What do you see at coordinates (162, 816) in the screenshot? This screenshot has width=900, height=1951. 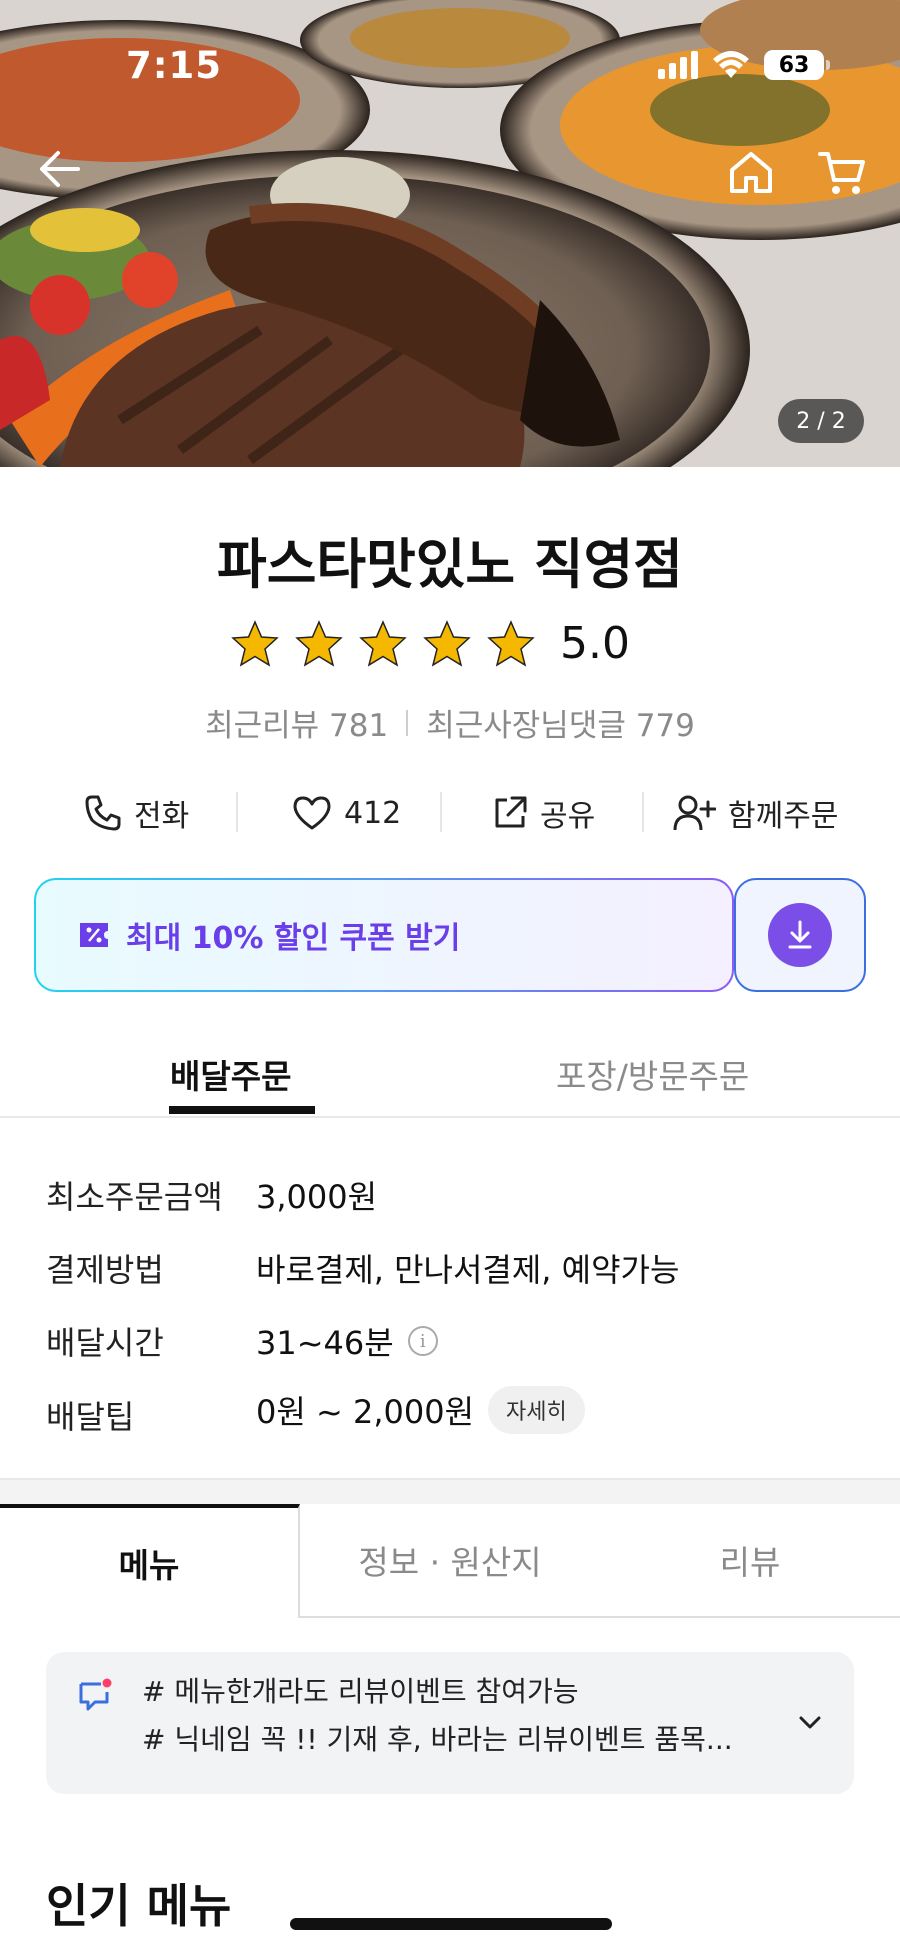 I see `call-label: 전화` at bounding box center [162, 816].